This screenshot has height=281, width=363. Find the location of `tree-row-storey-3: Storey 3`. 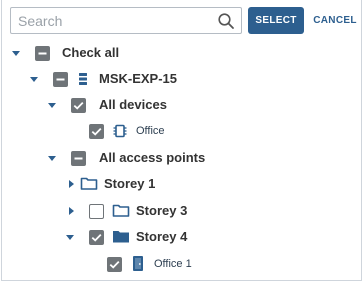

tree-row-storey-3: Storey 3 is located at coordinates (182, 211).